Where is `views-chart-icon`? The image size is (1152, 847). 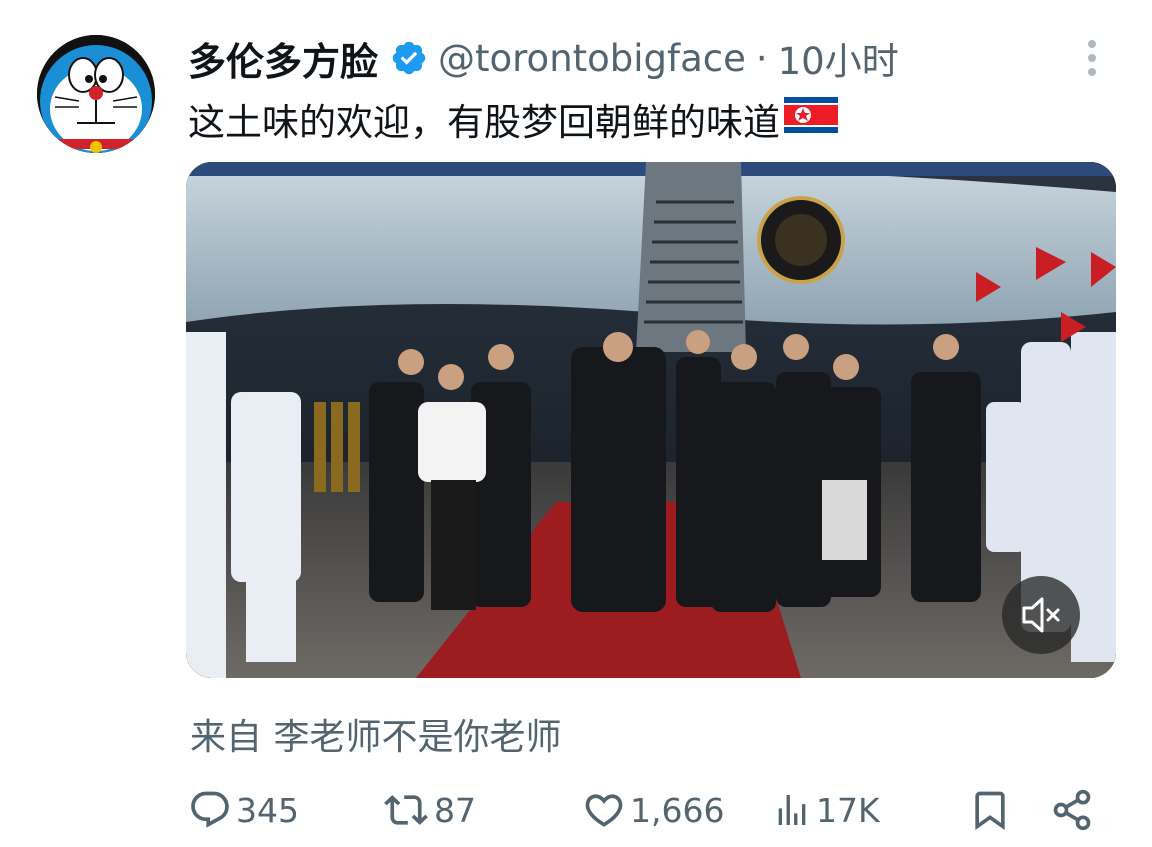 views-chart-icon is located at coordinates (792, 810).